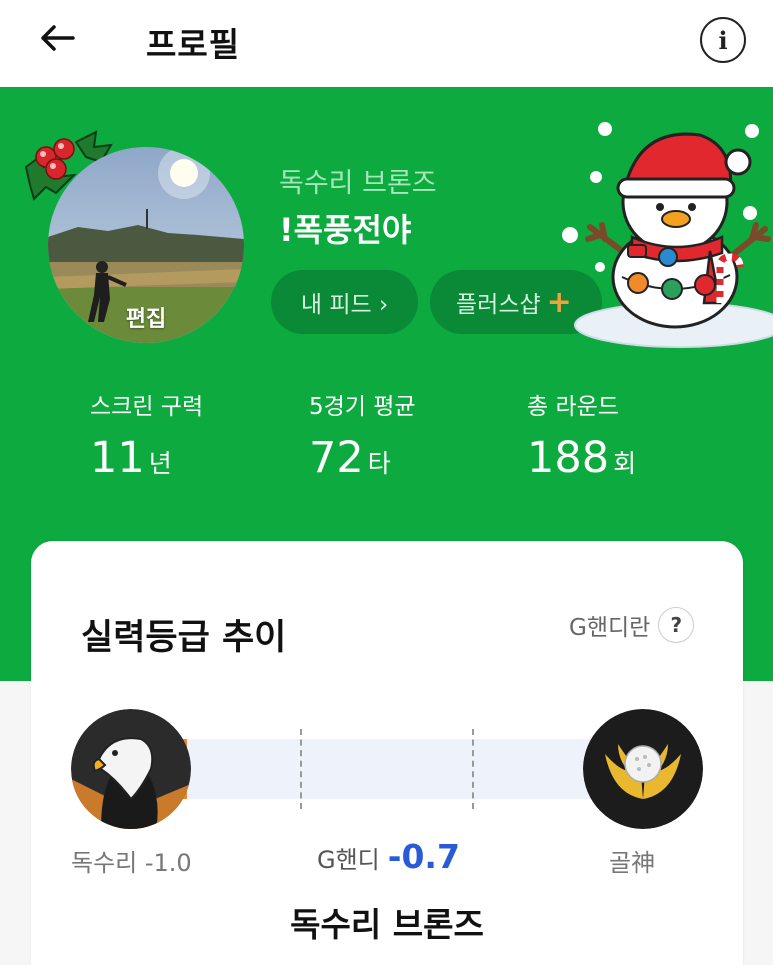 The height and width of the screenshot is (965, 773). I want to click on golf-wings-icon, so click(643, 769).